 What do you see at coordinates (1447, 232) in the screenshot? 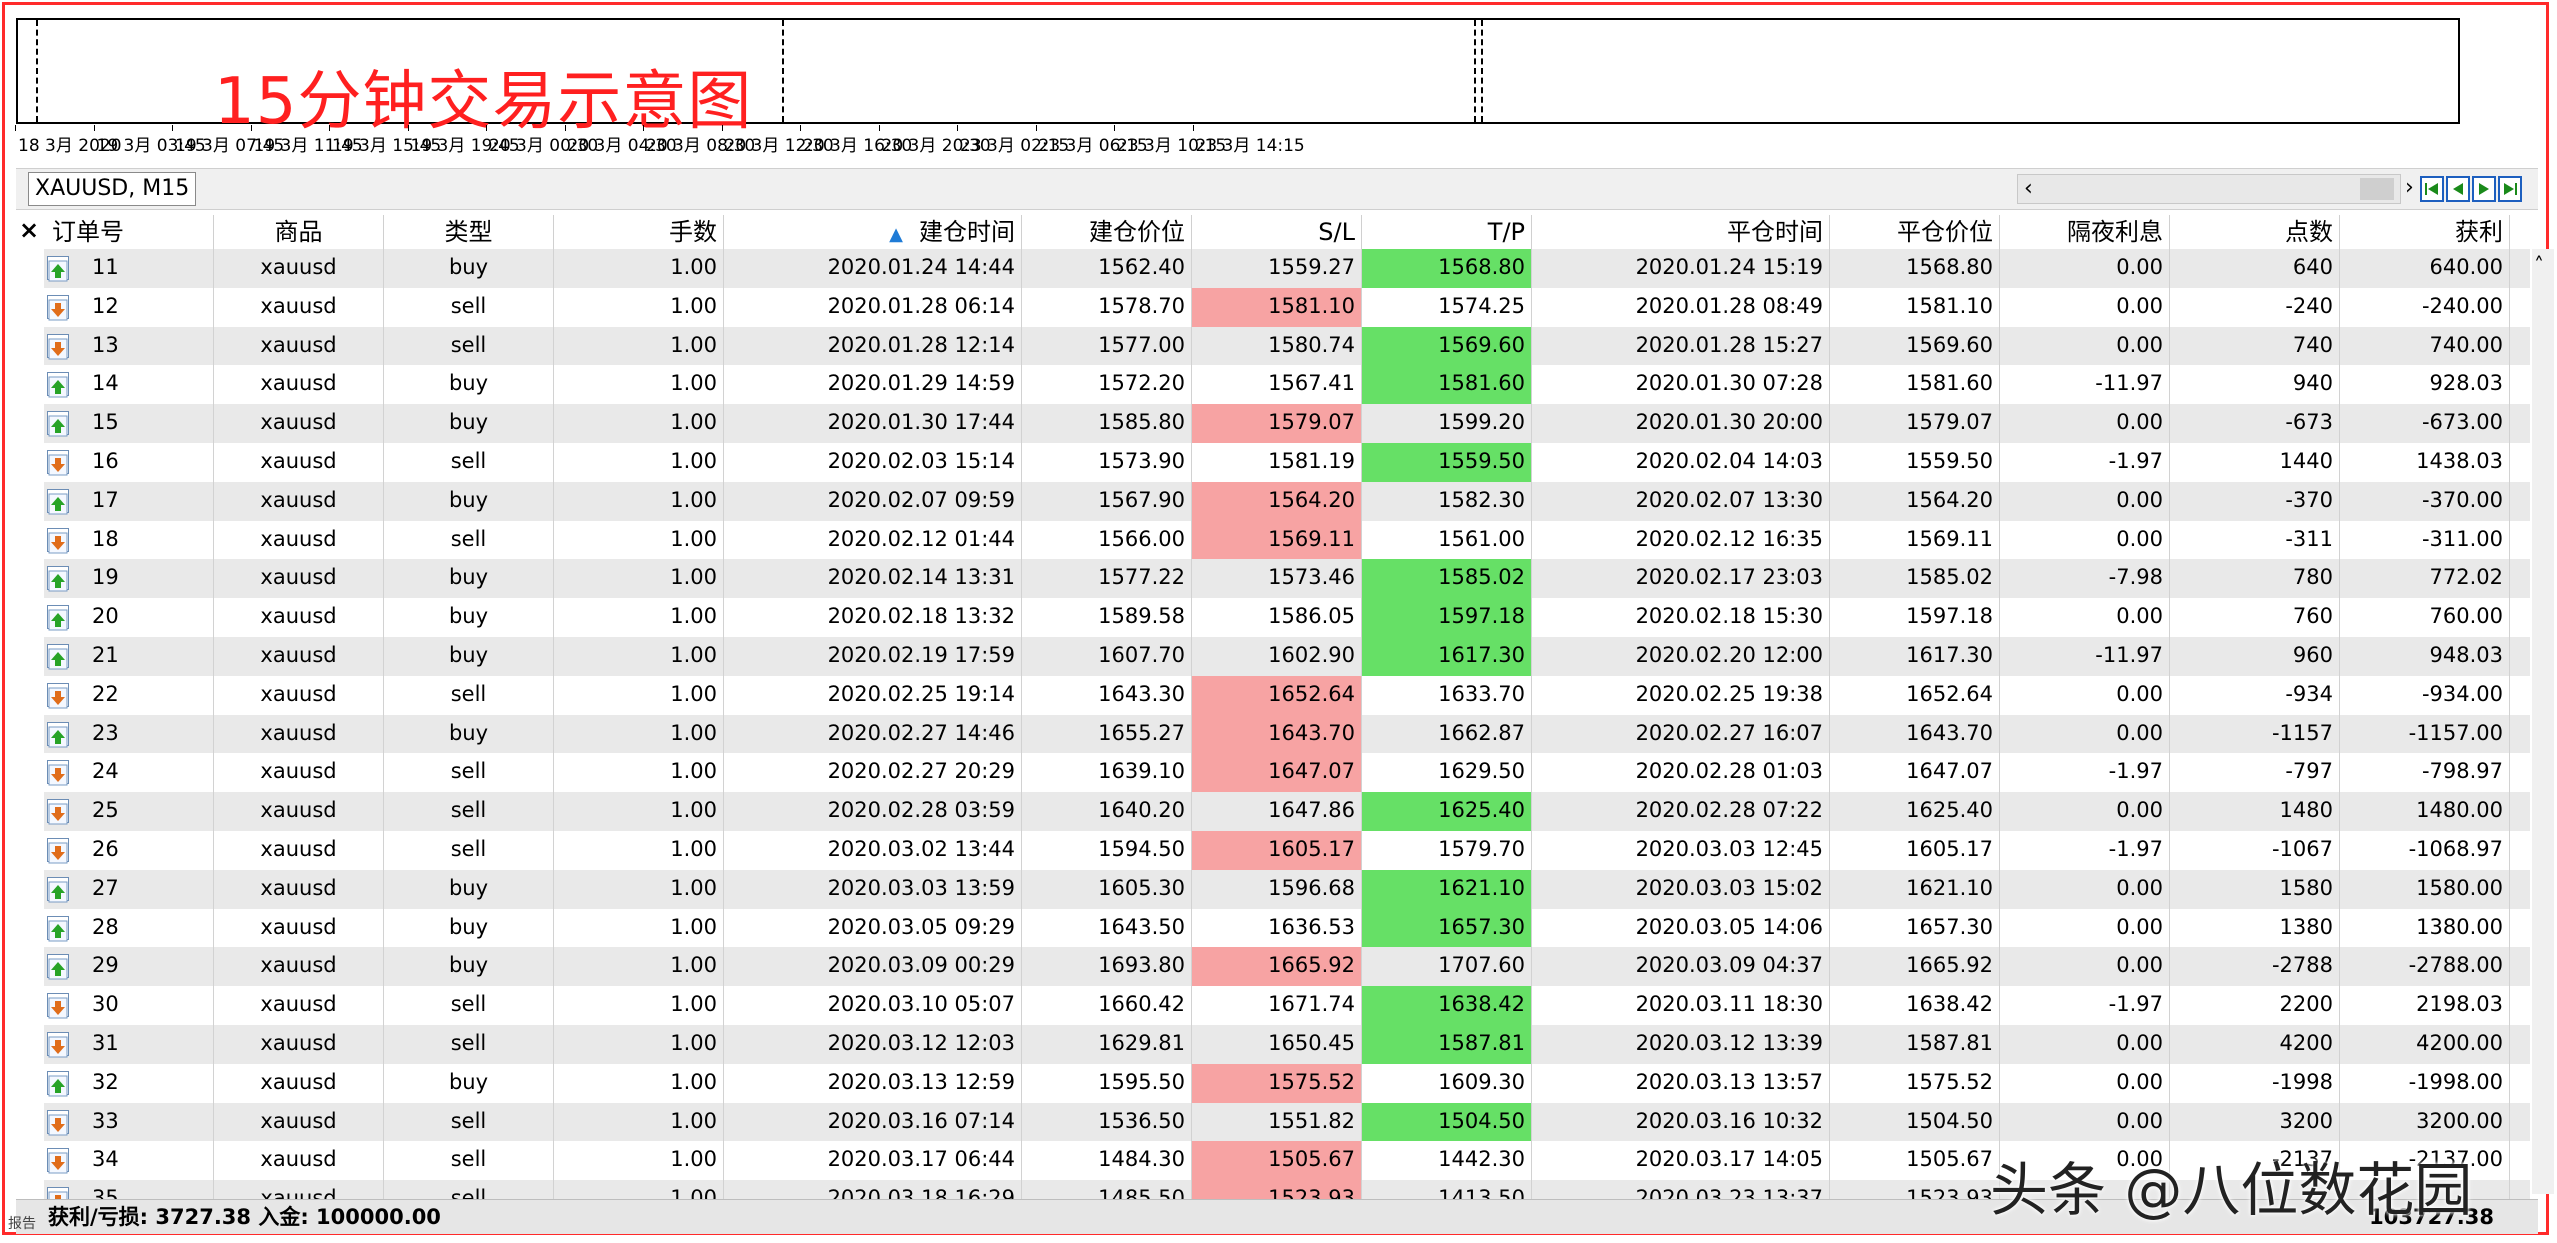
I see `header-take-profit: T/P` at bounding box center [1447, 232].